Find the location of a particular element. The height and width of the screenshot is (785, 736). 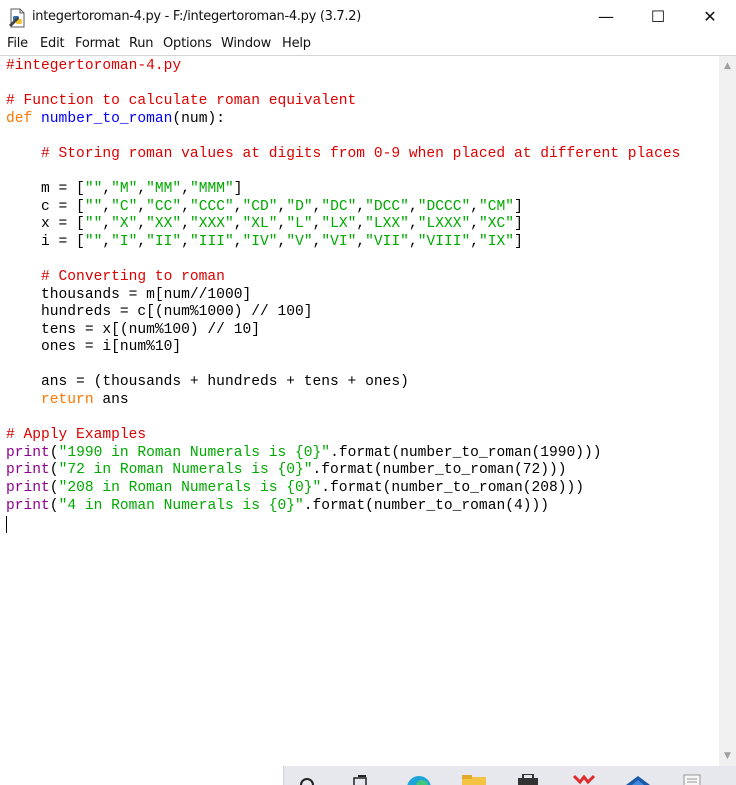

minimize-button: — is located at coordinates (606, 16).